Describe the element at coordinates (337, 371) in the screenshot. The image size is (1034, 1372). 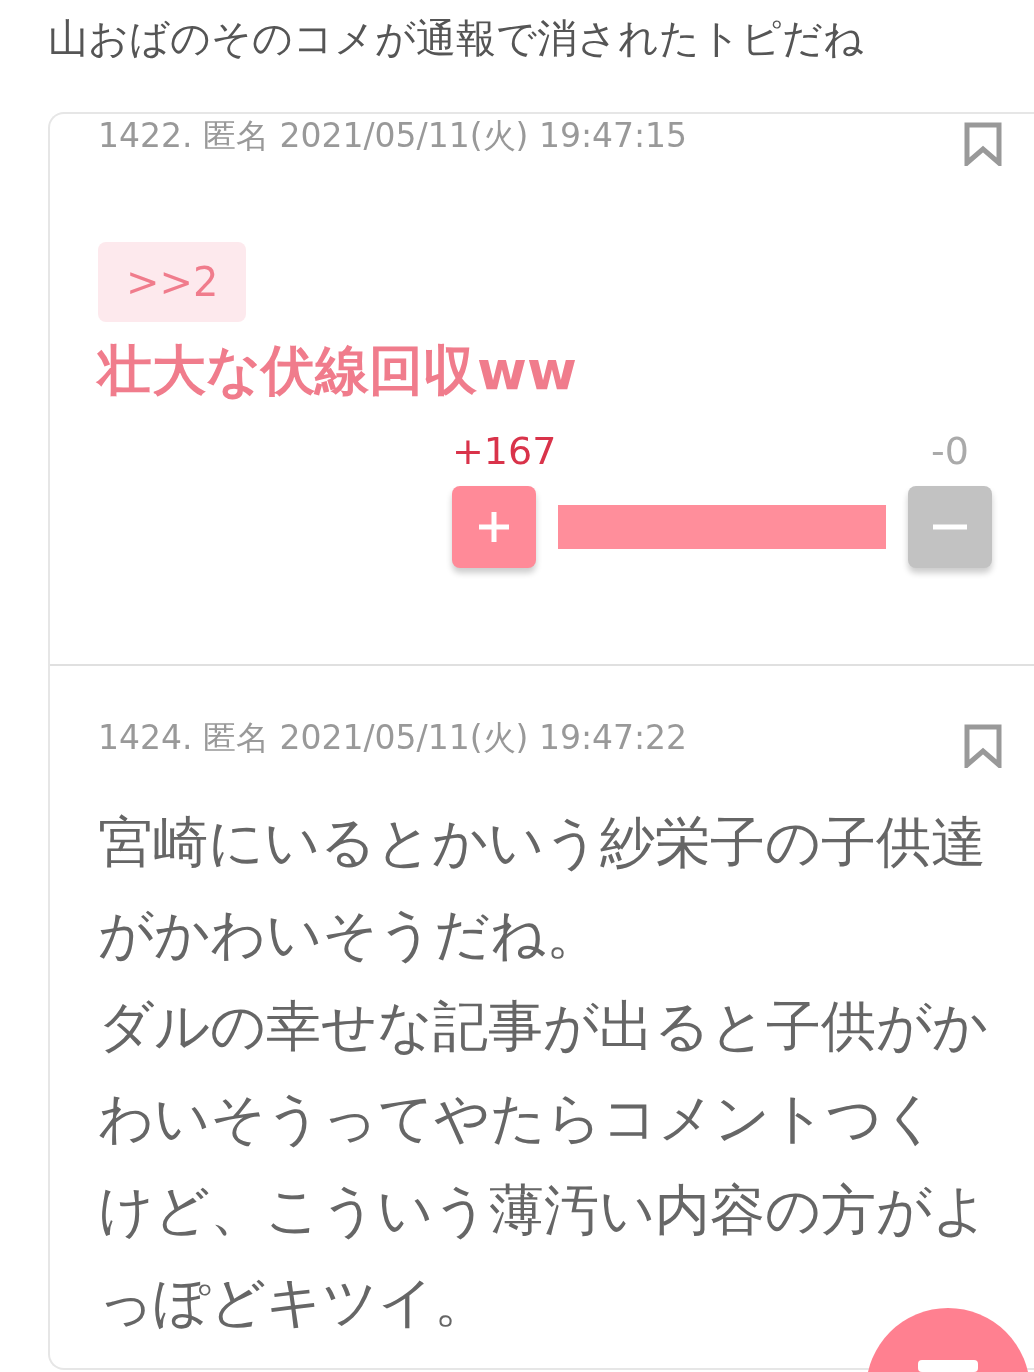
I see `comment-text: 壮大な伏線回収ww` at that location.